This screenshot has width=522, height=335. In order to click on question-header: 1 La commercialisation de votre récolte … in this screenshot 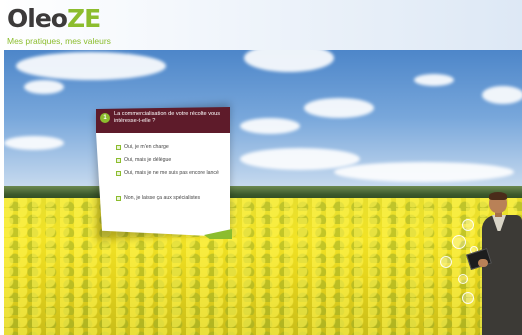, I will do `click(163, 120)`.